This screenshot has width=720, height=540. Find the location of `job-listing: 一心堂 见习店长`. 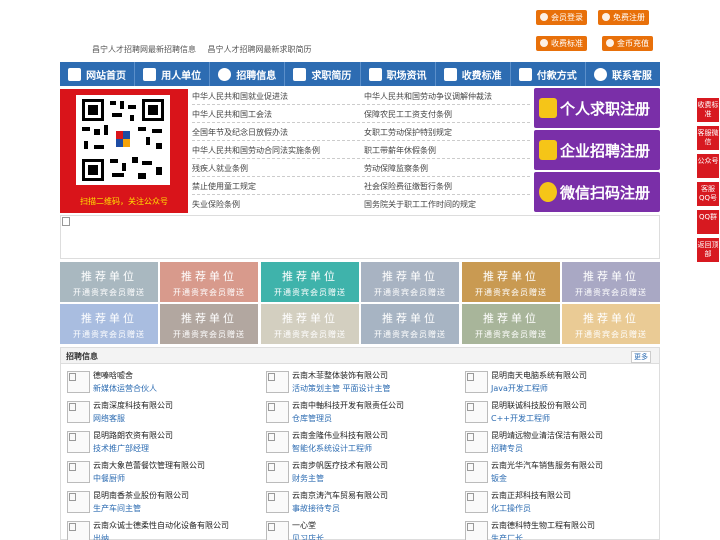

job-listing: 一心堂 见习店长 is located at coordinates (358, 529).